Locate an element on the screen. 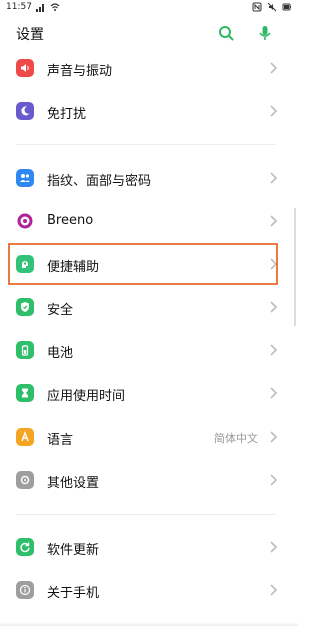  settings-item-label: 软件更新 is located at coordinates (73, 550).